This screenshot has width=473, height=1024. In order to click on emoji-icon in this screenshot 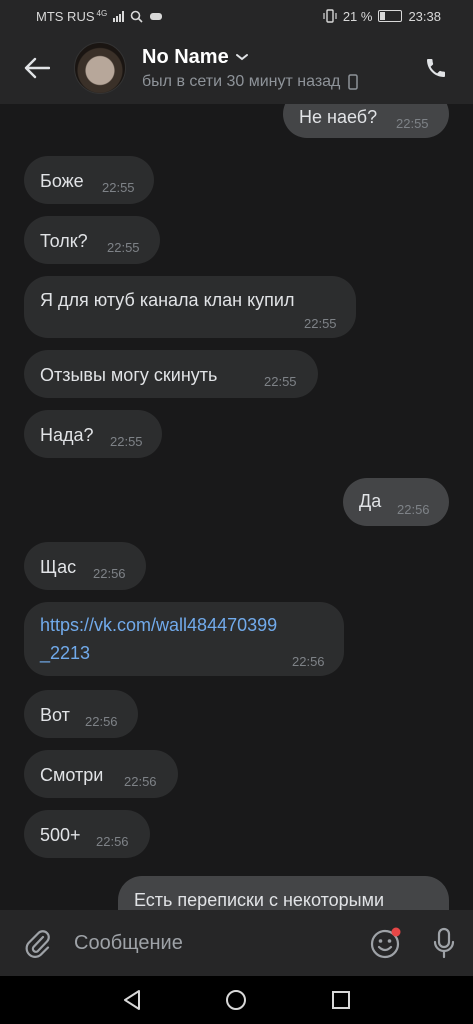, I will do `click(385, 943)`.